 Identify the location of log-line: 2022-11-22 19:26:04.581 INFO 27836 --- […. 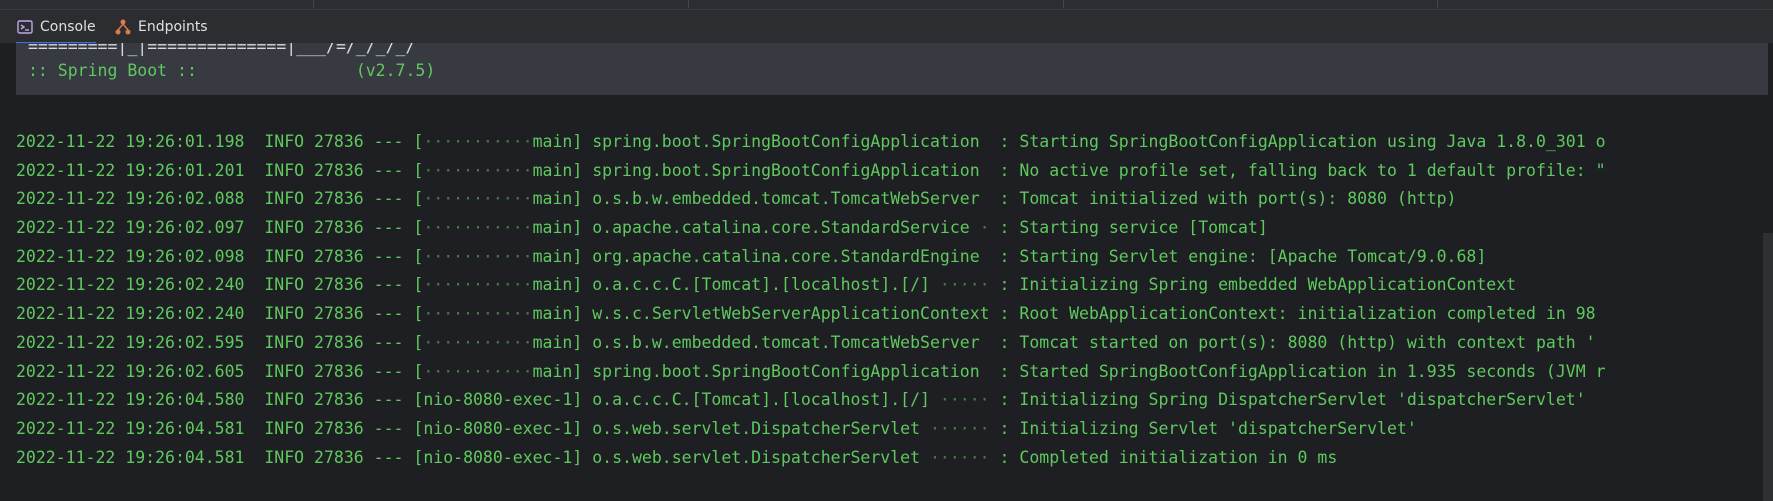
(716, 428).